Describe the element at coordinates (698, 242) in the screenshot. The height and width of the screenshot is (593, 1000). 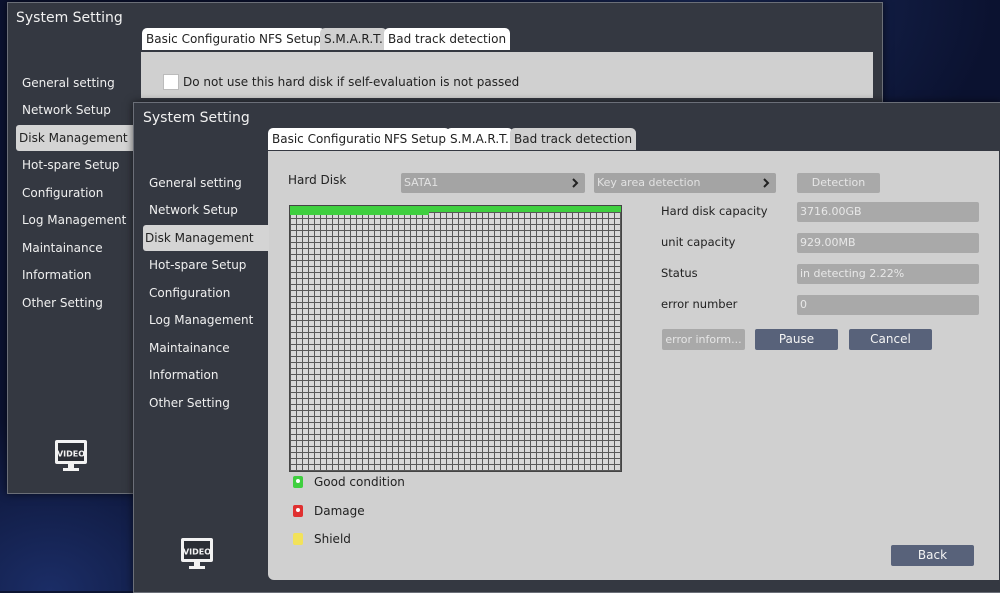
I see `field-label-unit-capacity: unit capacity` at that location.